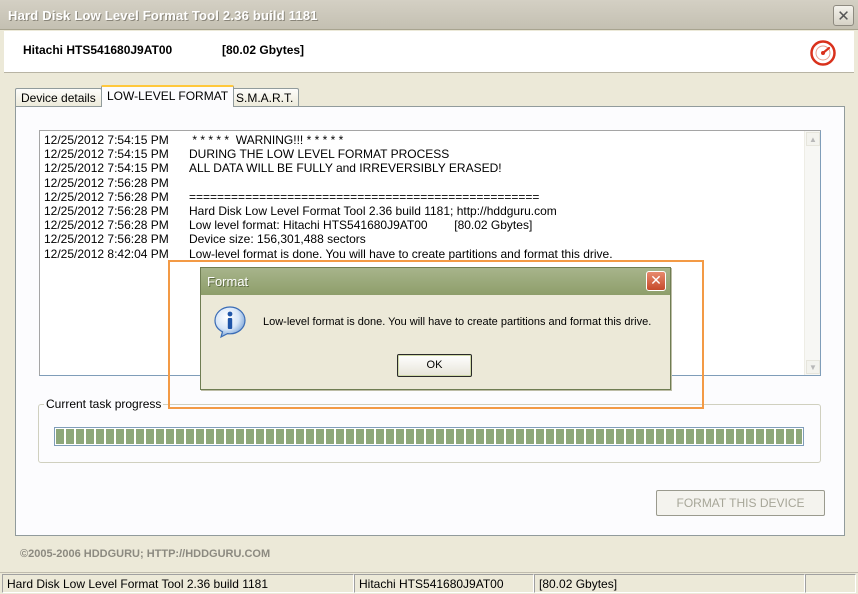  I want to click on log-entry: 12/25/2012 7:56:28 PM, so click(328, 183).